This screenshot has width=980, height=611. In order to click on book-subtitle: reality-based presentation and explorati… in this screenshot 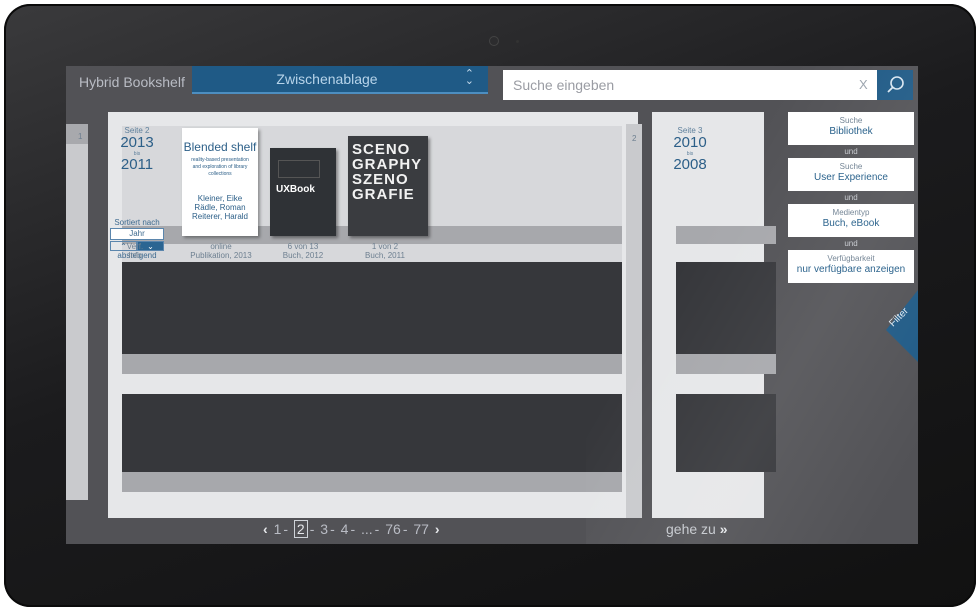, I will do `click(220, 167)`.